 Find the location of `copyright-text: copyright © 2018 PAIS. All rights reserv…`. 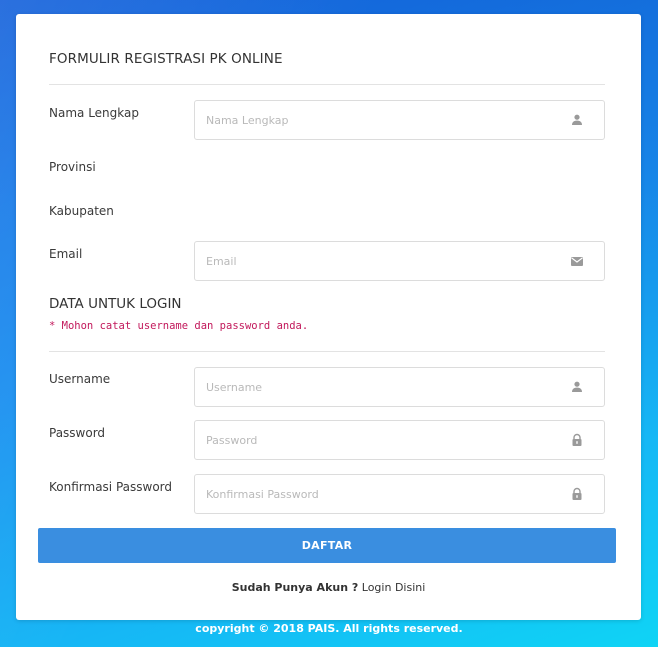

copyright-text: copyright © 2018 PAIS. All rights reserv… is located at coordinates (329, 628).